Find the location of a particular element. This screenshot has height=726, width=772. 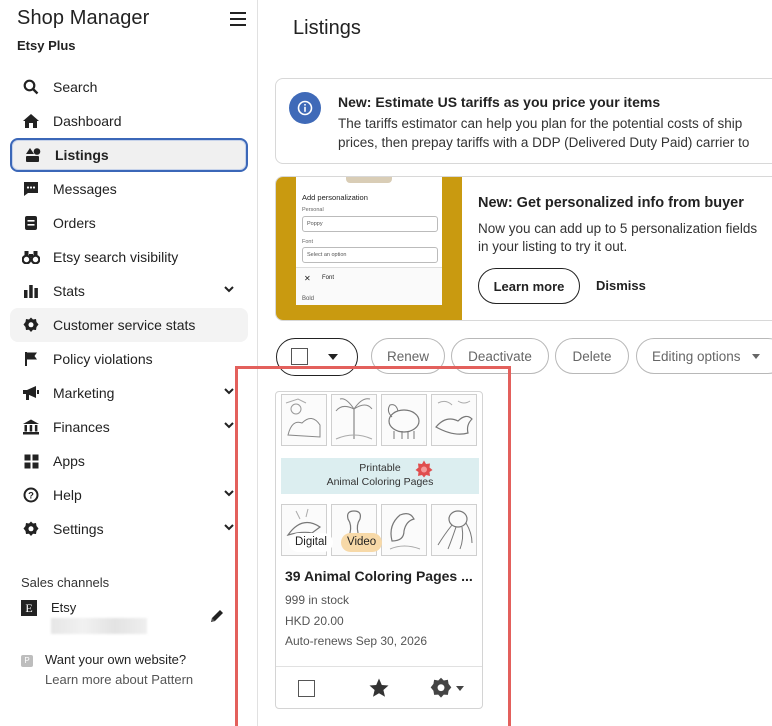

shop-manager-title: Shop Manager is located at coordinates (83, 18).